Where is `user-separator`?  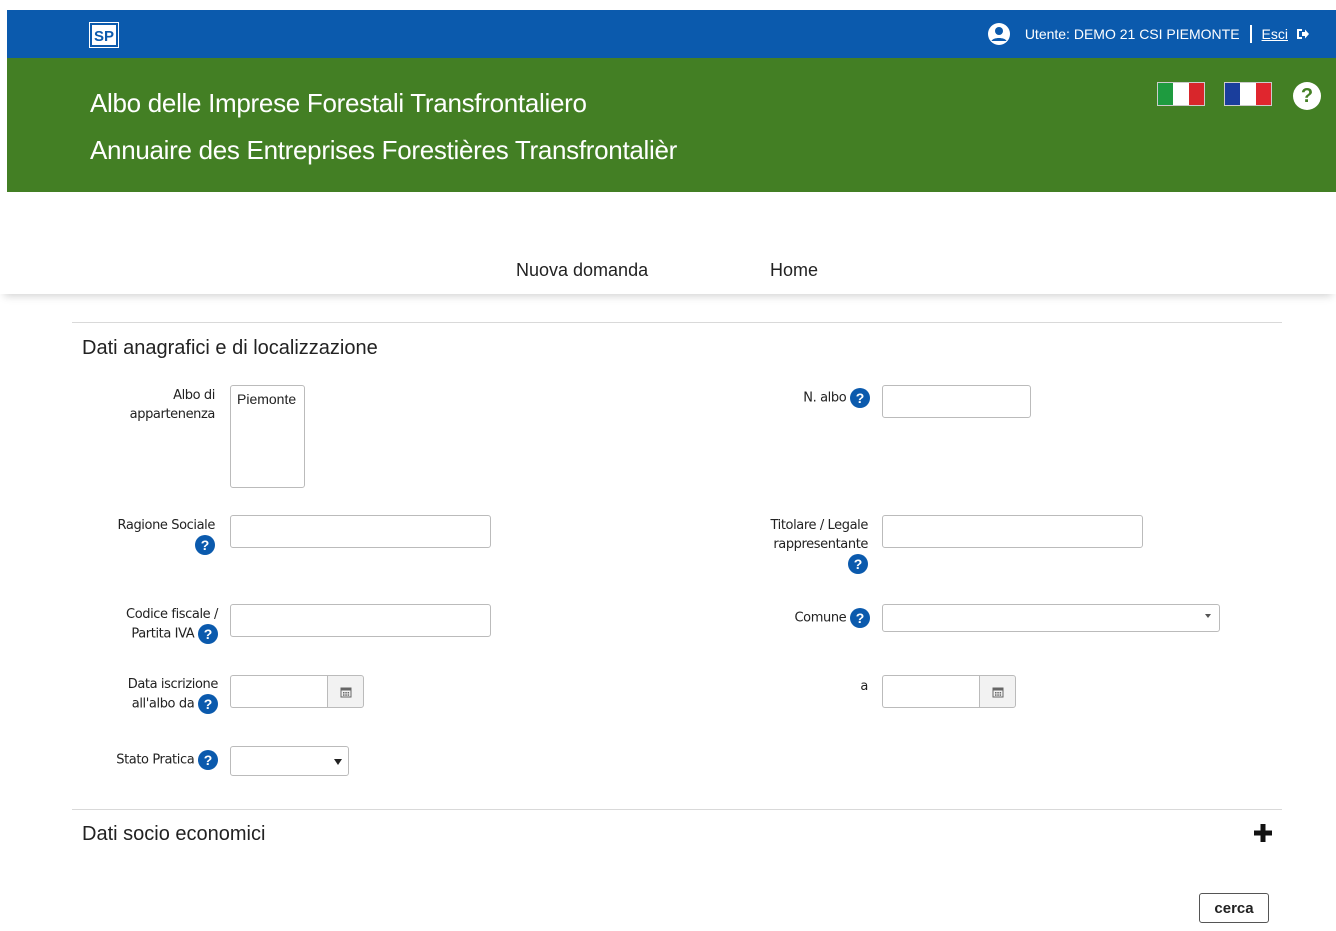
user-separator is located at coordinates (1250, 34).